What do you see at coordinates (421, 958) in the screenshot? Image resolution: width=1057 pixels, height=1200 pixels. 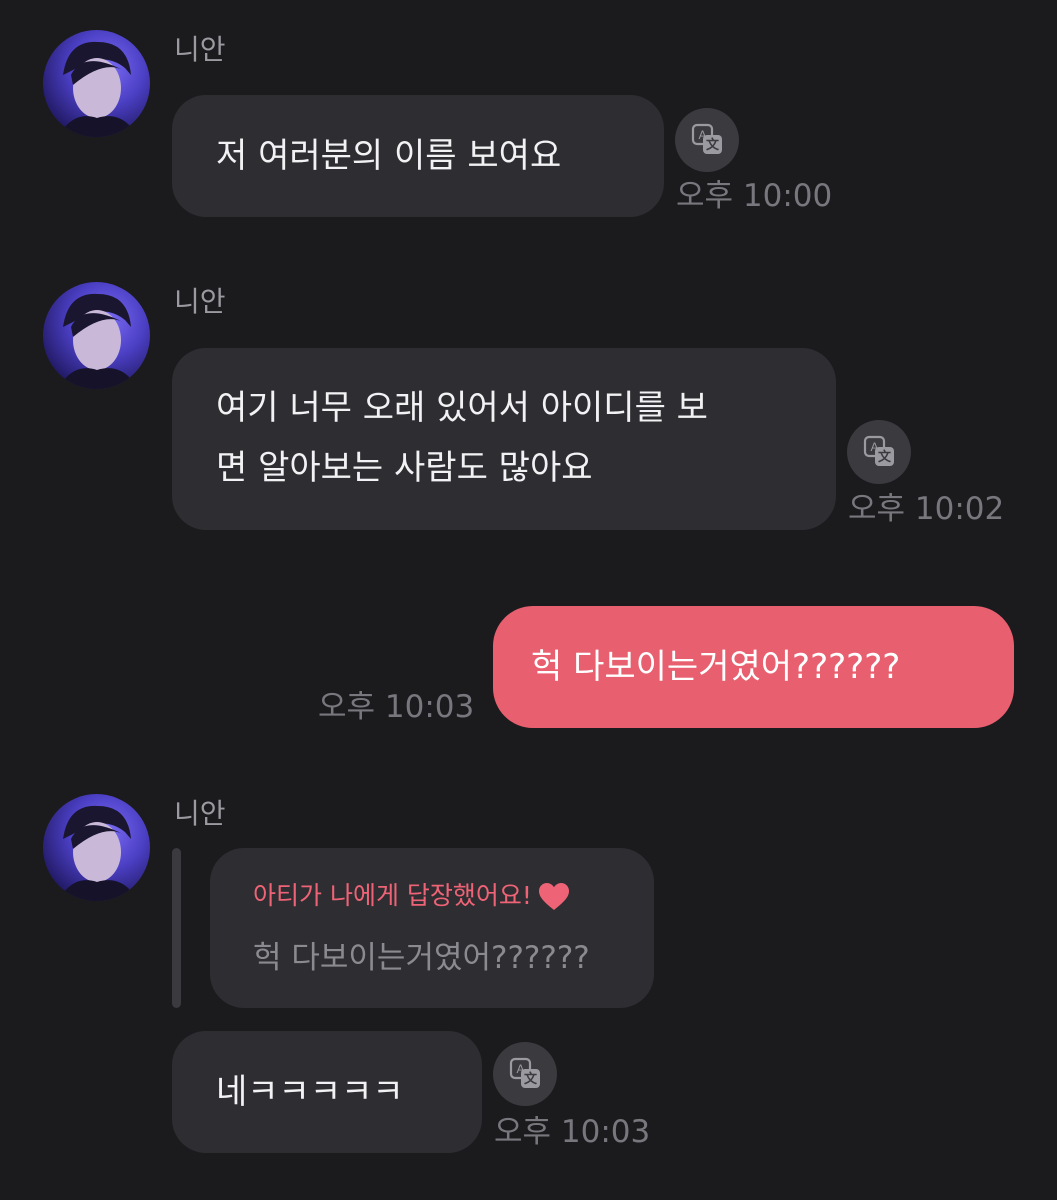 I see `quoted-message-text: 헉 다보이는거였어??????` at bounding box center [421, 958].